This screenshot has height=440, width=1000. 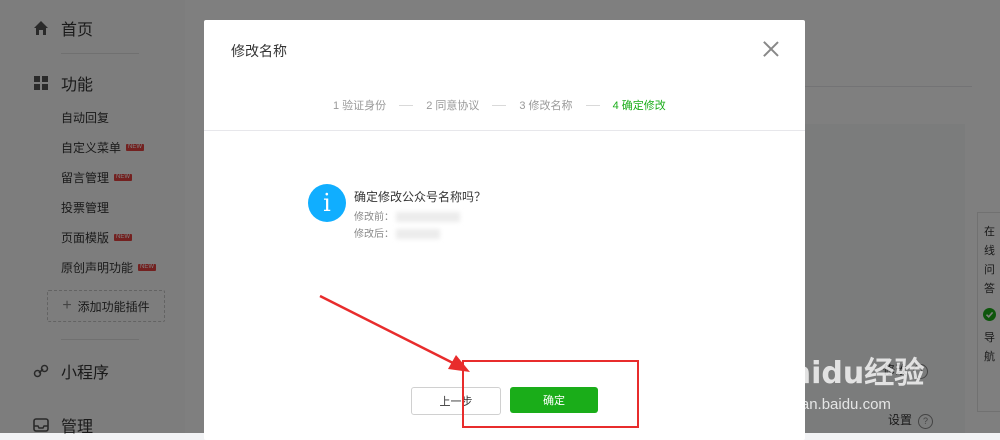 What do you see at coordinates (830, 404) in the screenshot?
I see `watermark-url: jingyan.baidu.com` at bounding box center [830, 404].